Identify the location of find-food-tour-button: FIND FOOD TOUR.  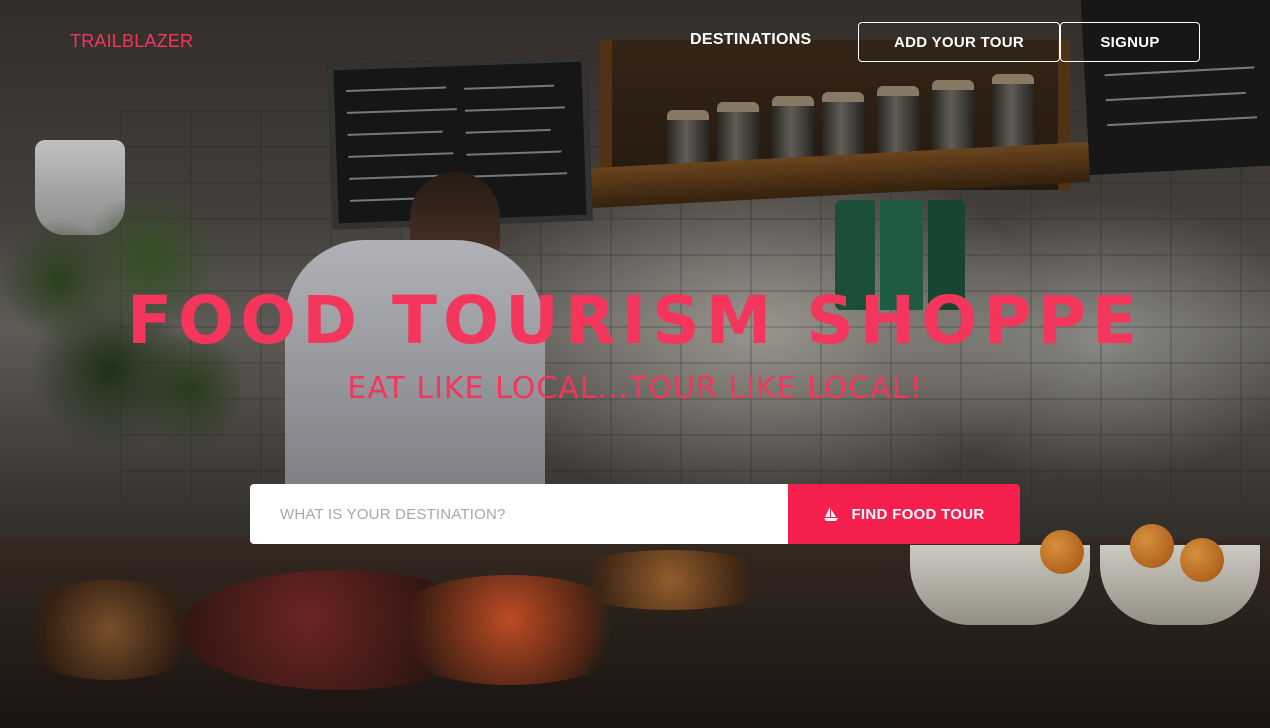
(904, 514).